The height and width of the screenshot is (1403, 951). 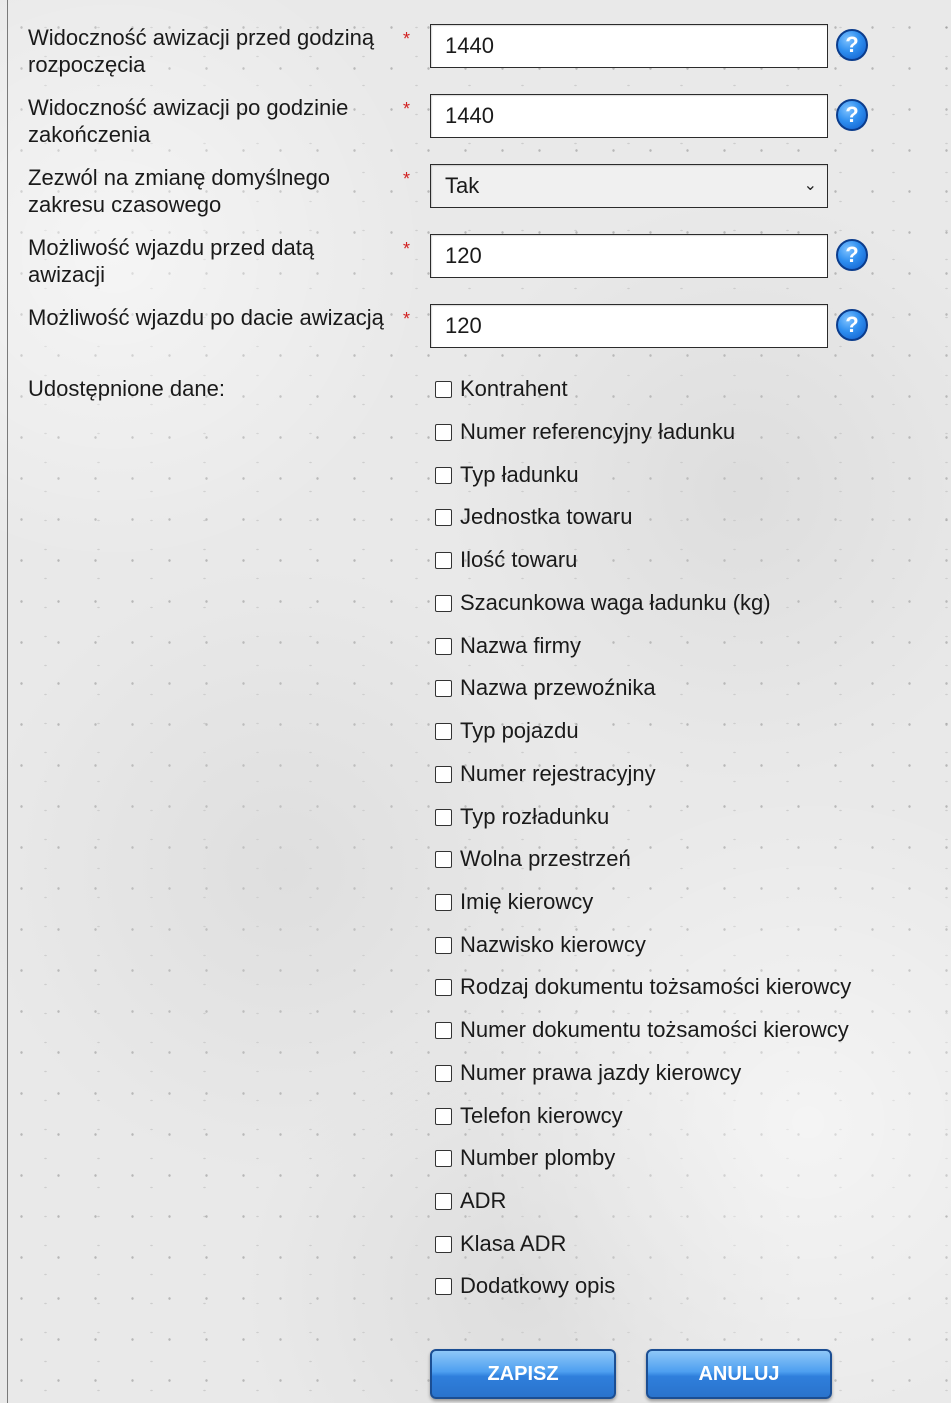 I want to click on save-button: ZAPISZ, so click(x=523, y=1374).